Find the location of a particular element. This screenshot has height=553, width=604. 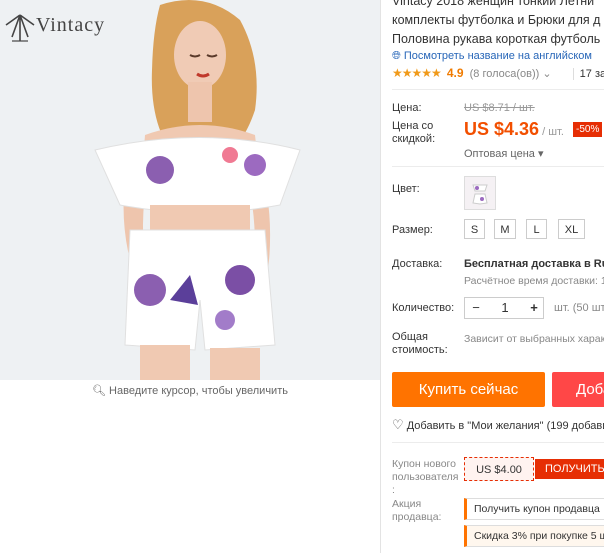

current-price: US $4.36 is located at coordinates (502, 129).